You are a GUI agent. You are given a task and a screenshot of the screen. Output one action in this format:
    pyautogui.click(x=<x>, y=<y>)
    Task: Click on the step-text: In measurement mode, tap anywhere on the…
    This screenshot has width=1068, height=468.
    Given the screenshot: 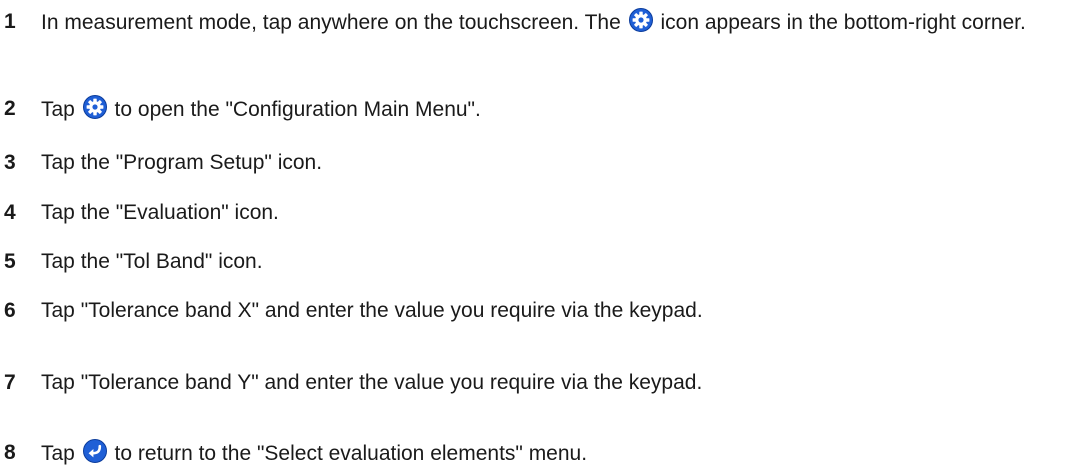 What is the action you would take?
    pyautogui.click(x=551, y=22)
    